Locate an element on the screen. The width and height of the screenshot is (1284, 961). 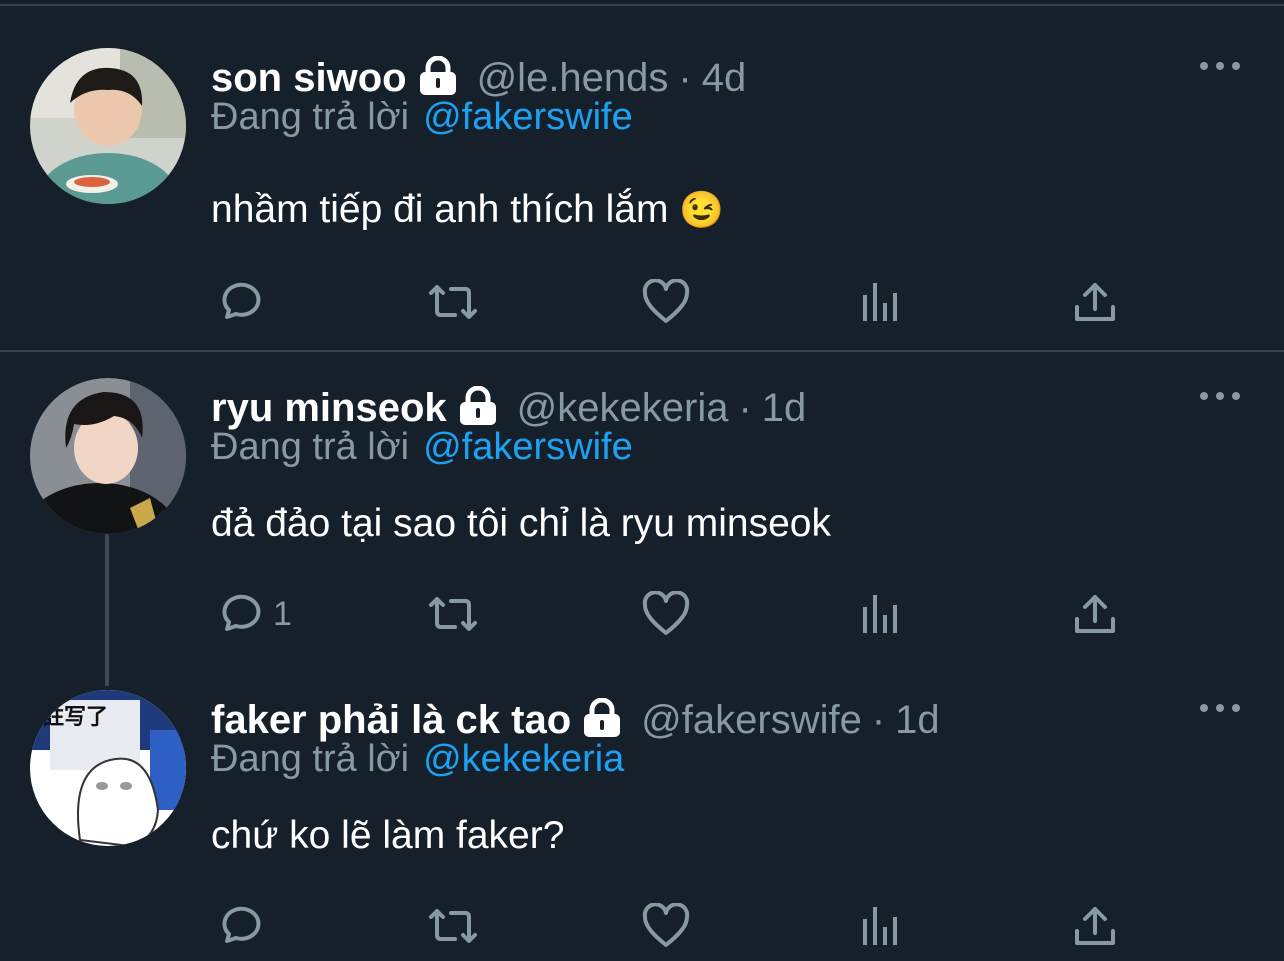
display-name: ryu minseok is located at coordinates (329, 408).